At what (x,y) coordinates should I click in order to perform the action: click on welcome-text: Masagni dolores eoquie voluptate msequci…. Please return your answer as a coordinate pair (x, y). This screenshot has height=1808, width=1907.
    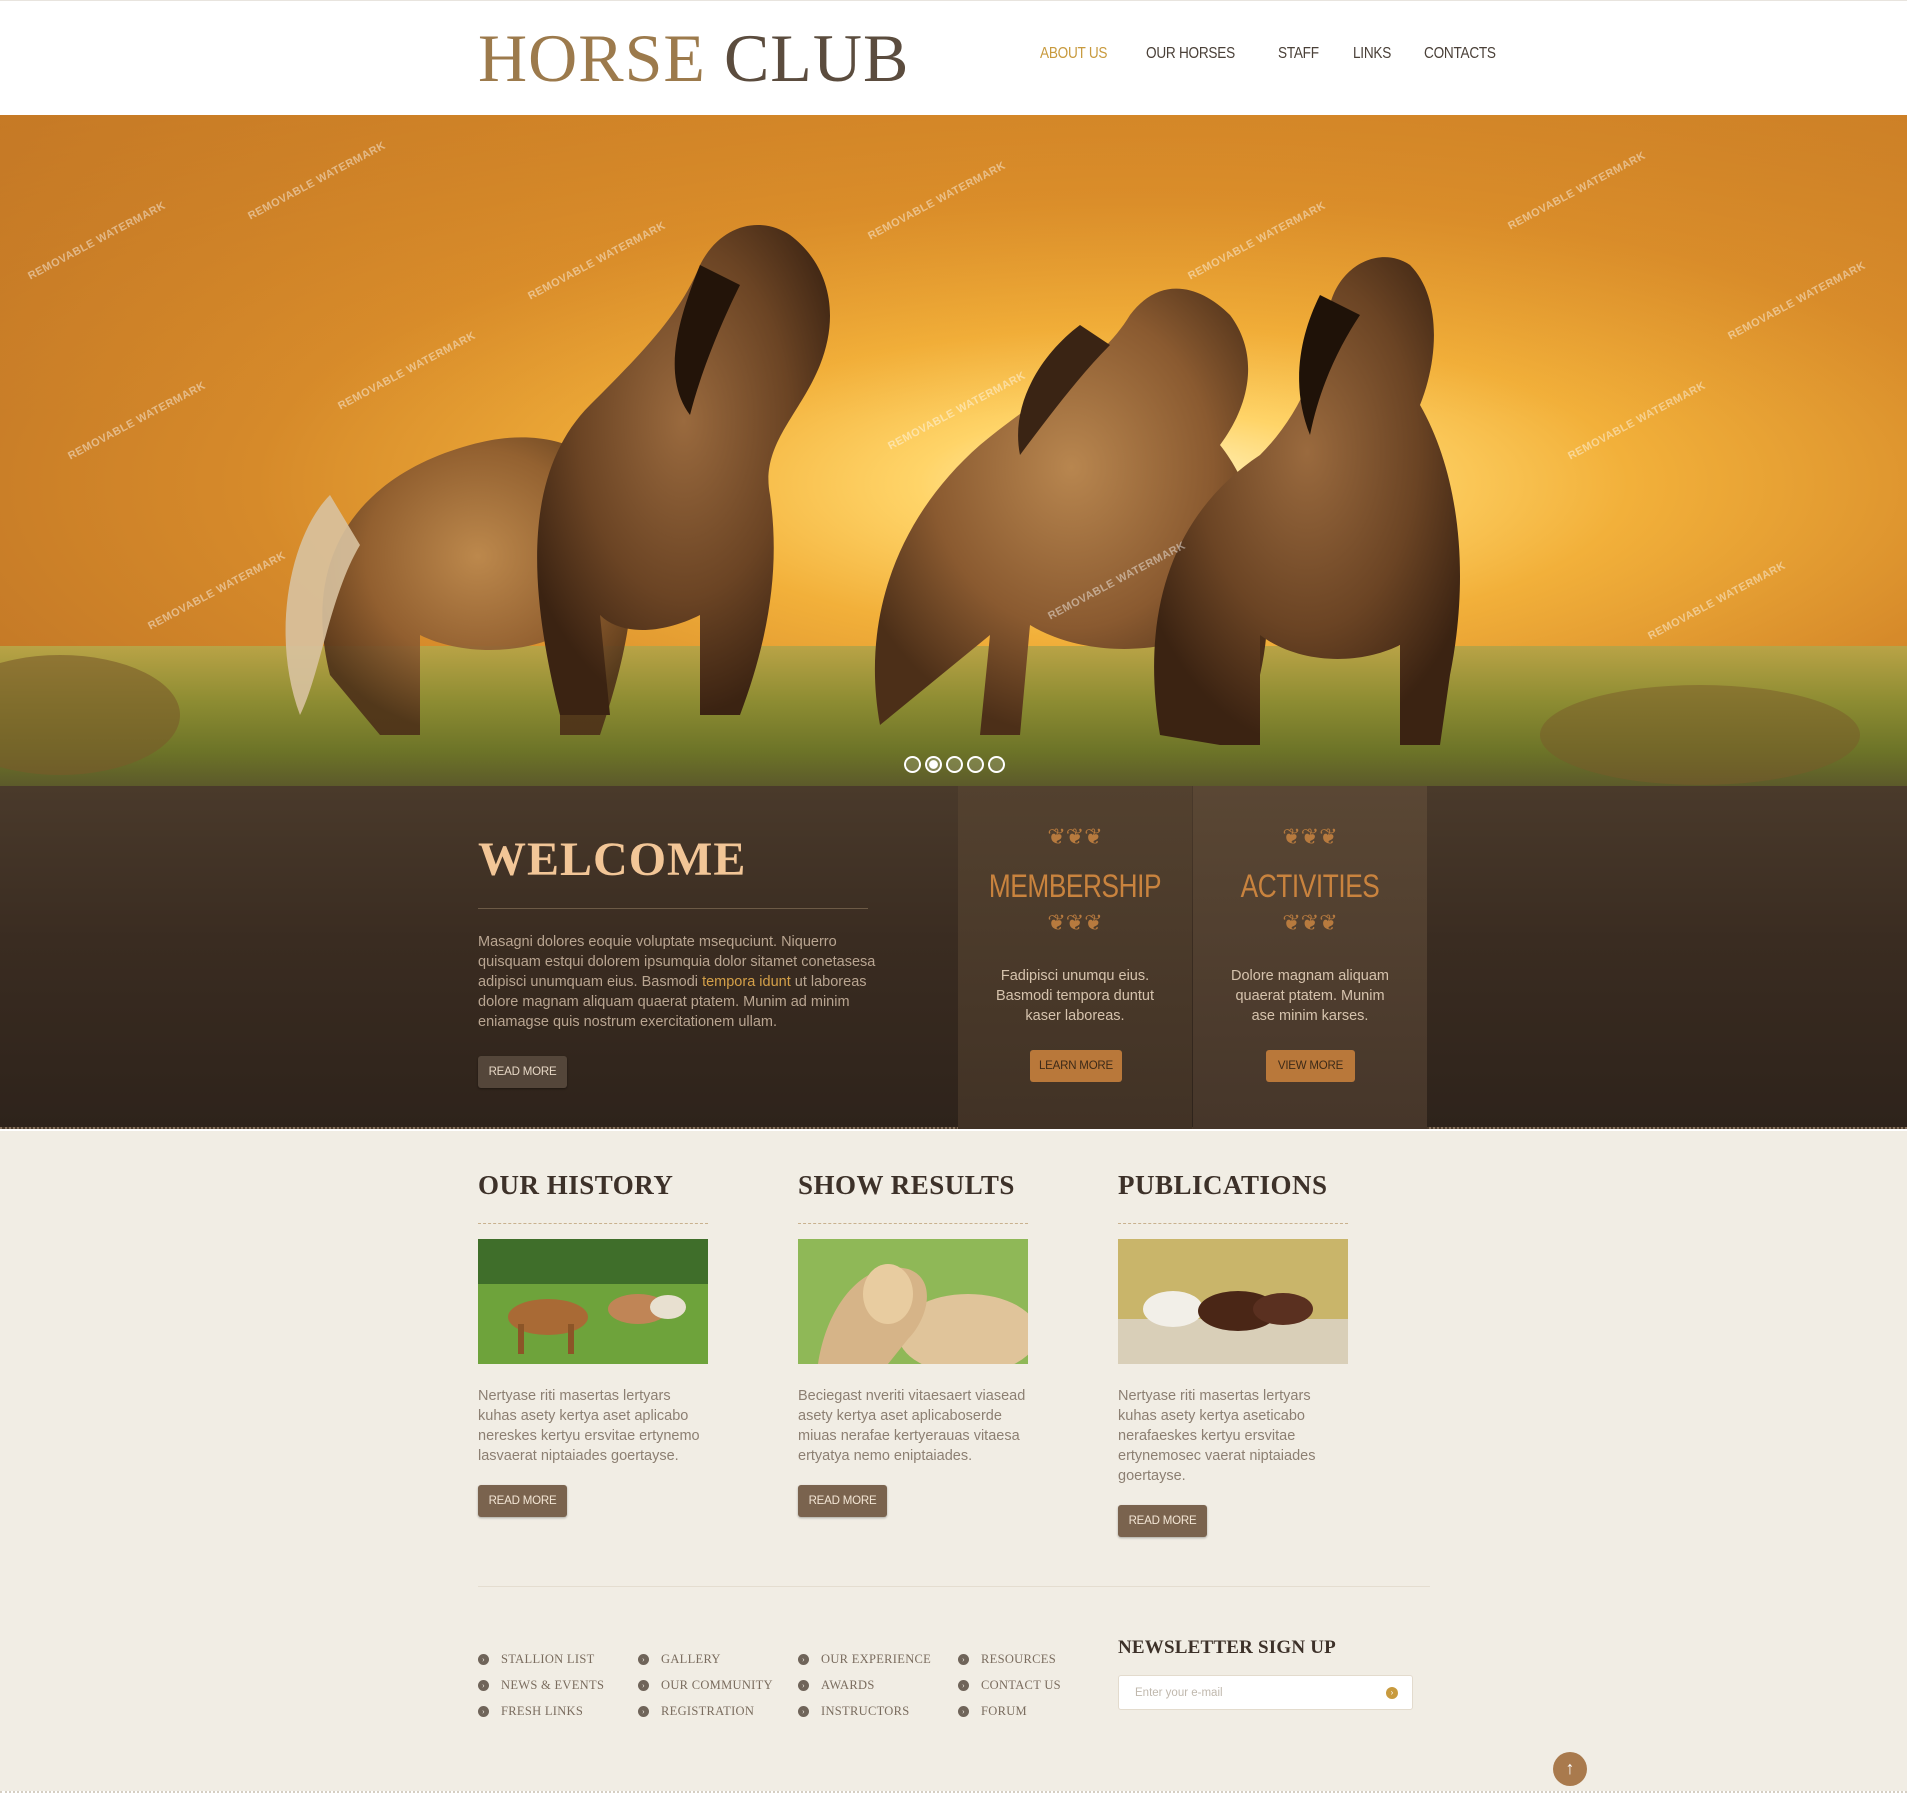
    Looking at the image, I should click on (678, 982).